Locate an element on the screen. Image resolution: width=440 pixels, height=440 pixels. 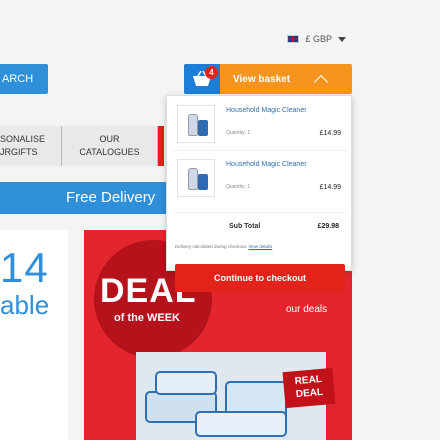
nav-label: SONALISE is located at coordinates (23, 139).